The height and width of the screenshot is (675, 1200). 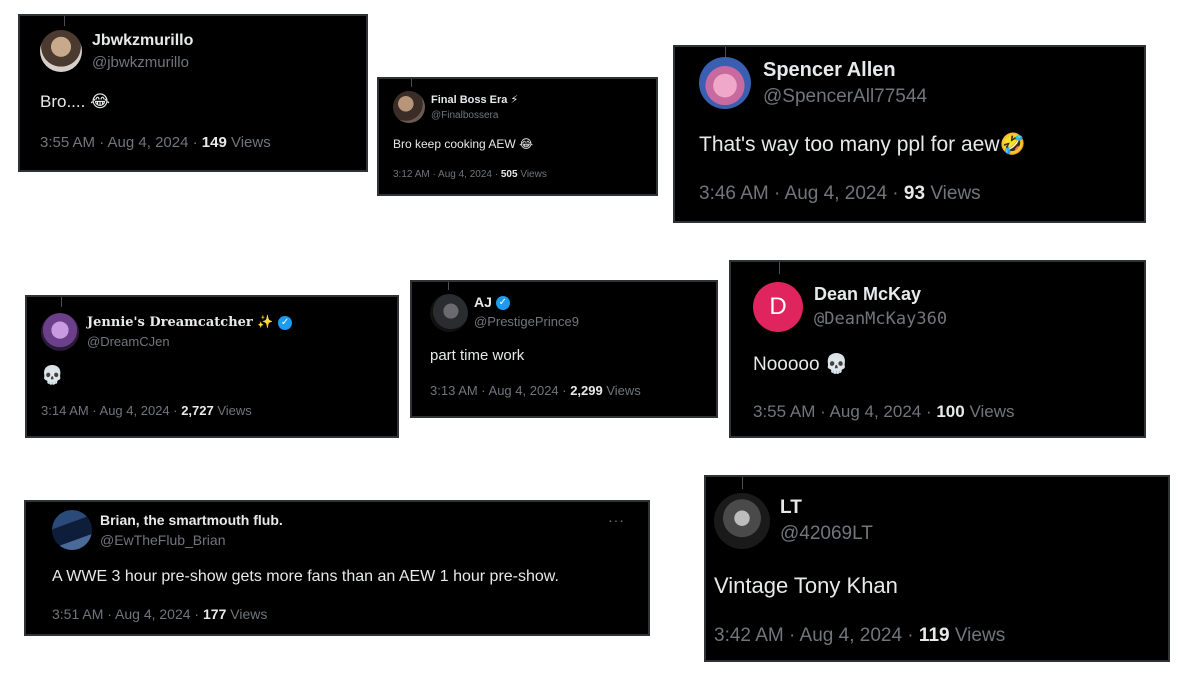 I want to click on tweet-meta: 3:12 AM · Aug 4, 2024 · 505 Views, so click(x=470, y=174).